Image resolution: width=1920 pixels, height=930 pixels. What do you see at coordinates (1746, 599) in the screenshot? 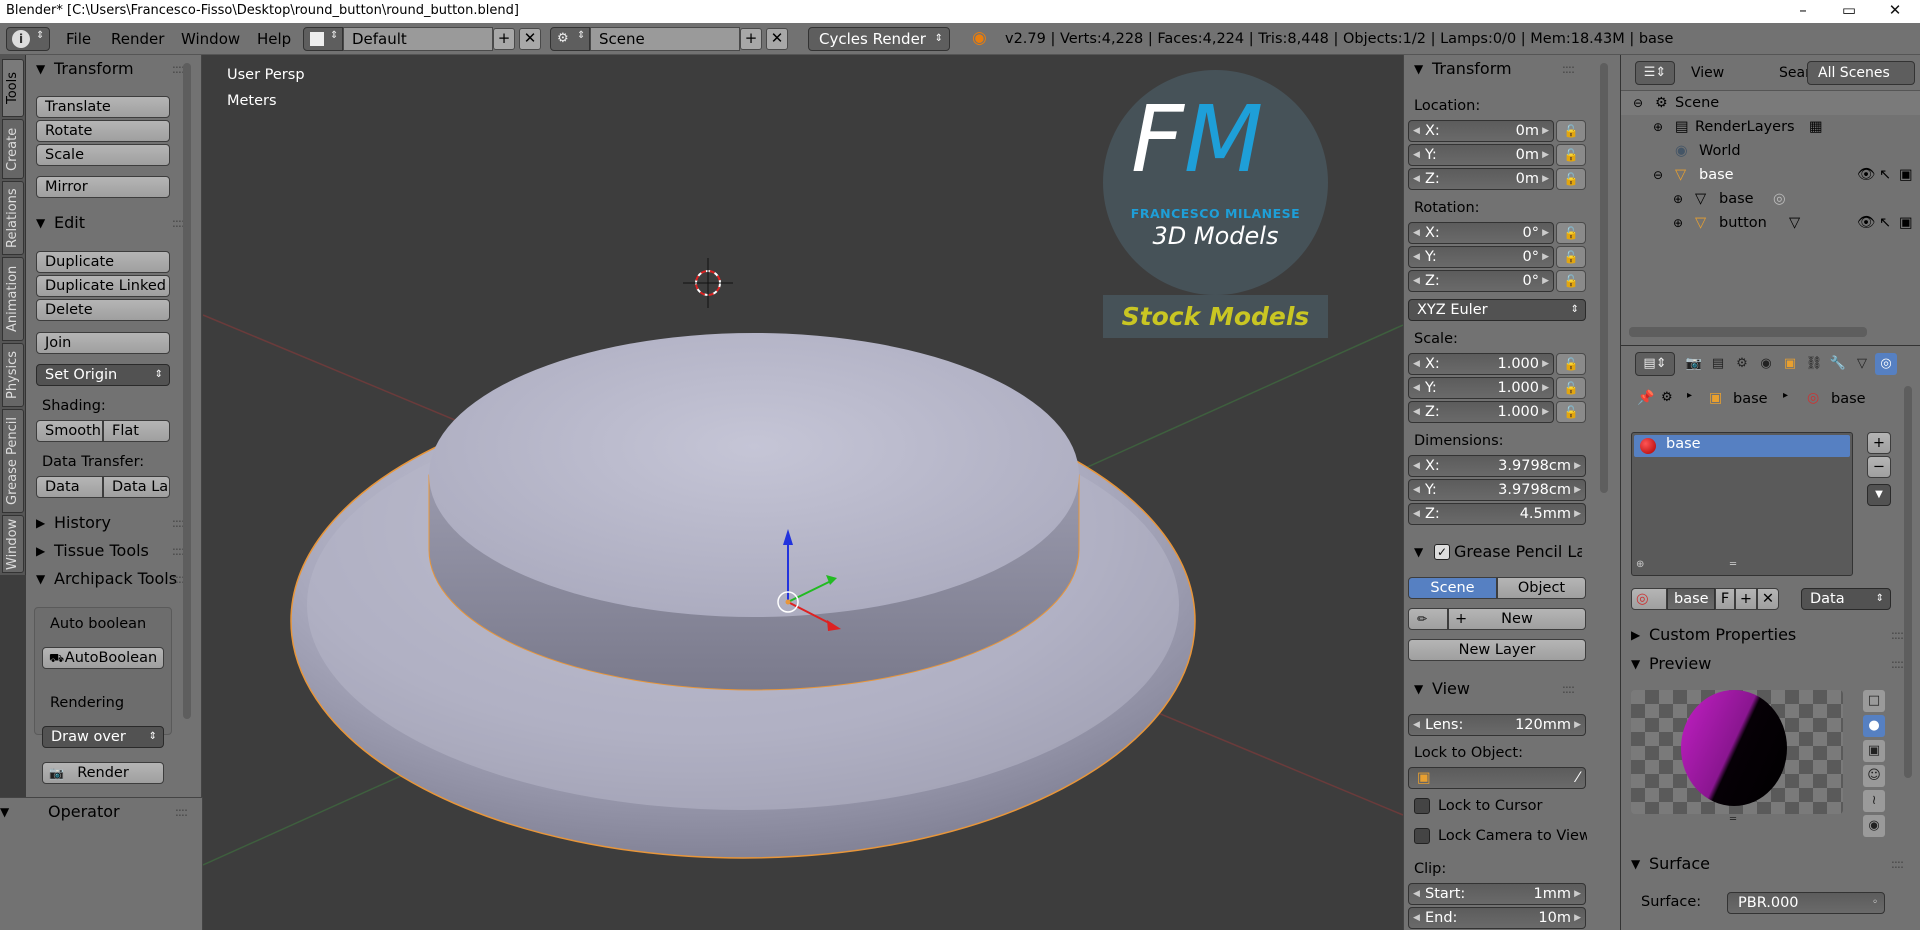
I see `new-material-button: +` at bounding box center [1746, 599].